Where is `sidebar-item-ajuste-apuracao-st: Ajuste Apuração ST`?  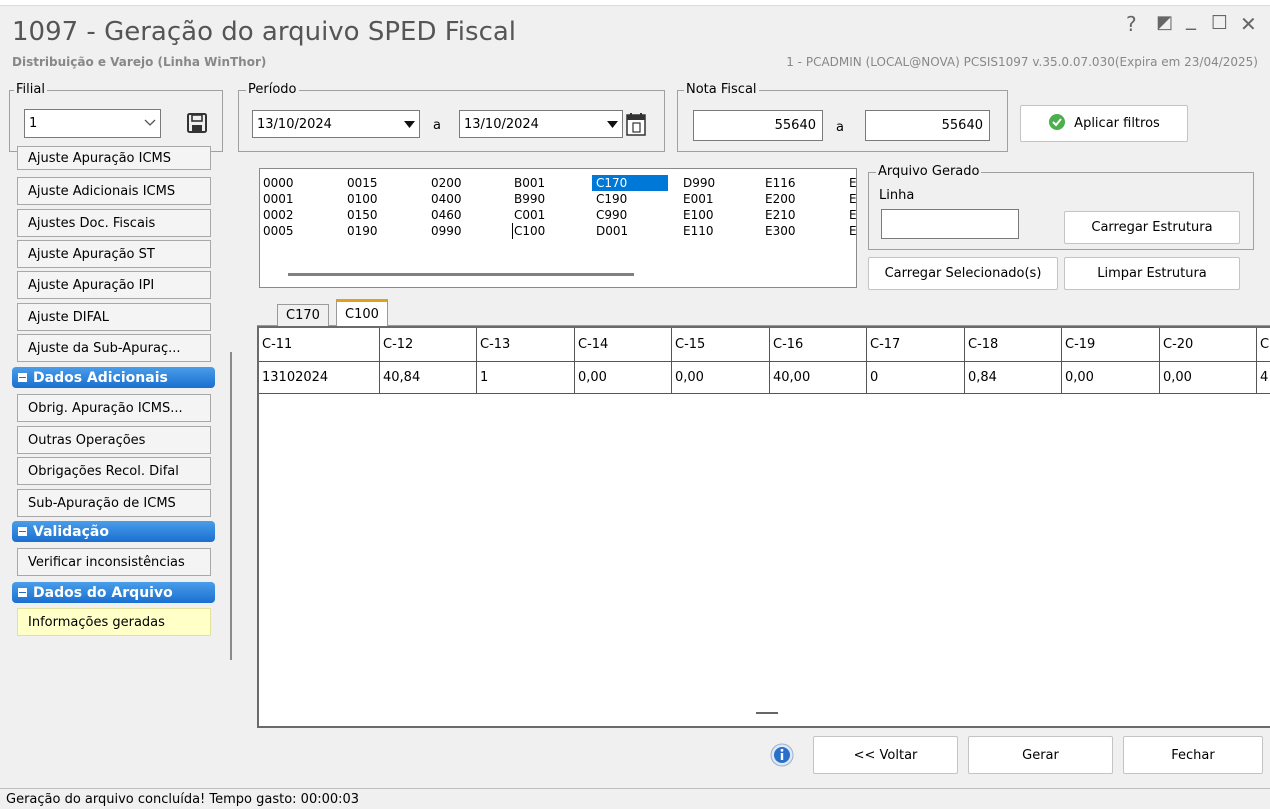 sidebar-item-ajuste-apuracao-st: Ajuste Apuração ST is located at coordinates (114, 254).